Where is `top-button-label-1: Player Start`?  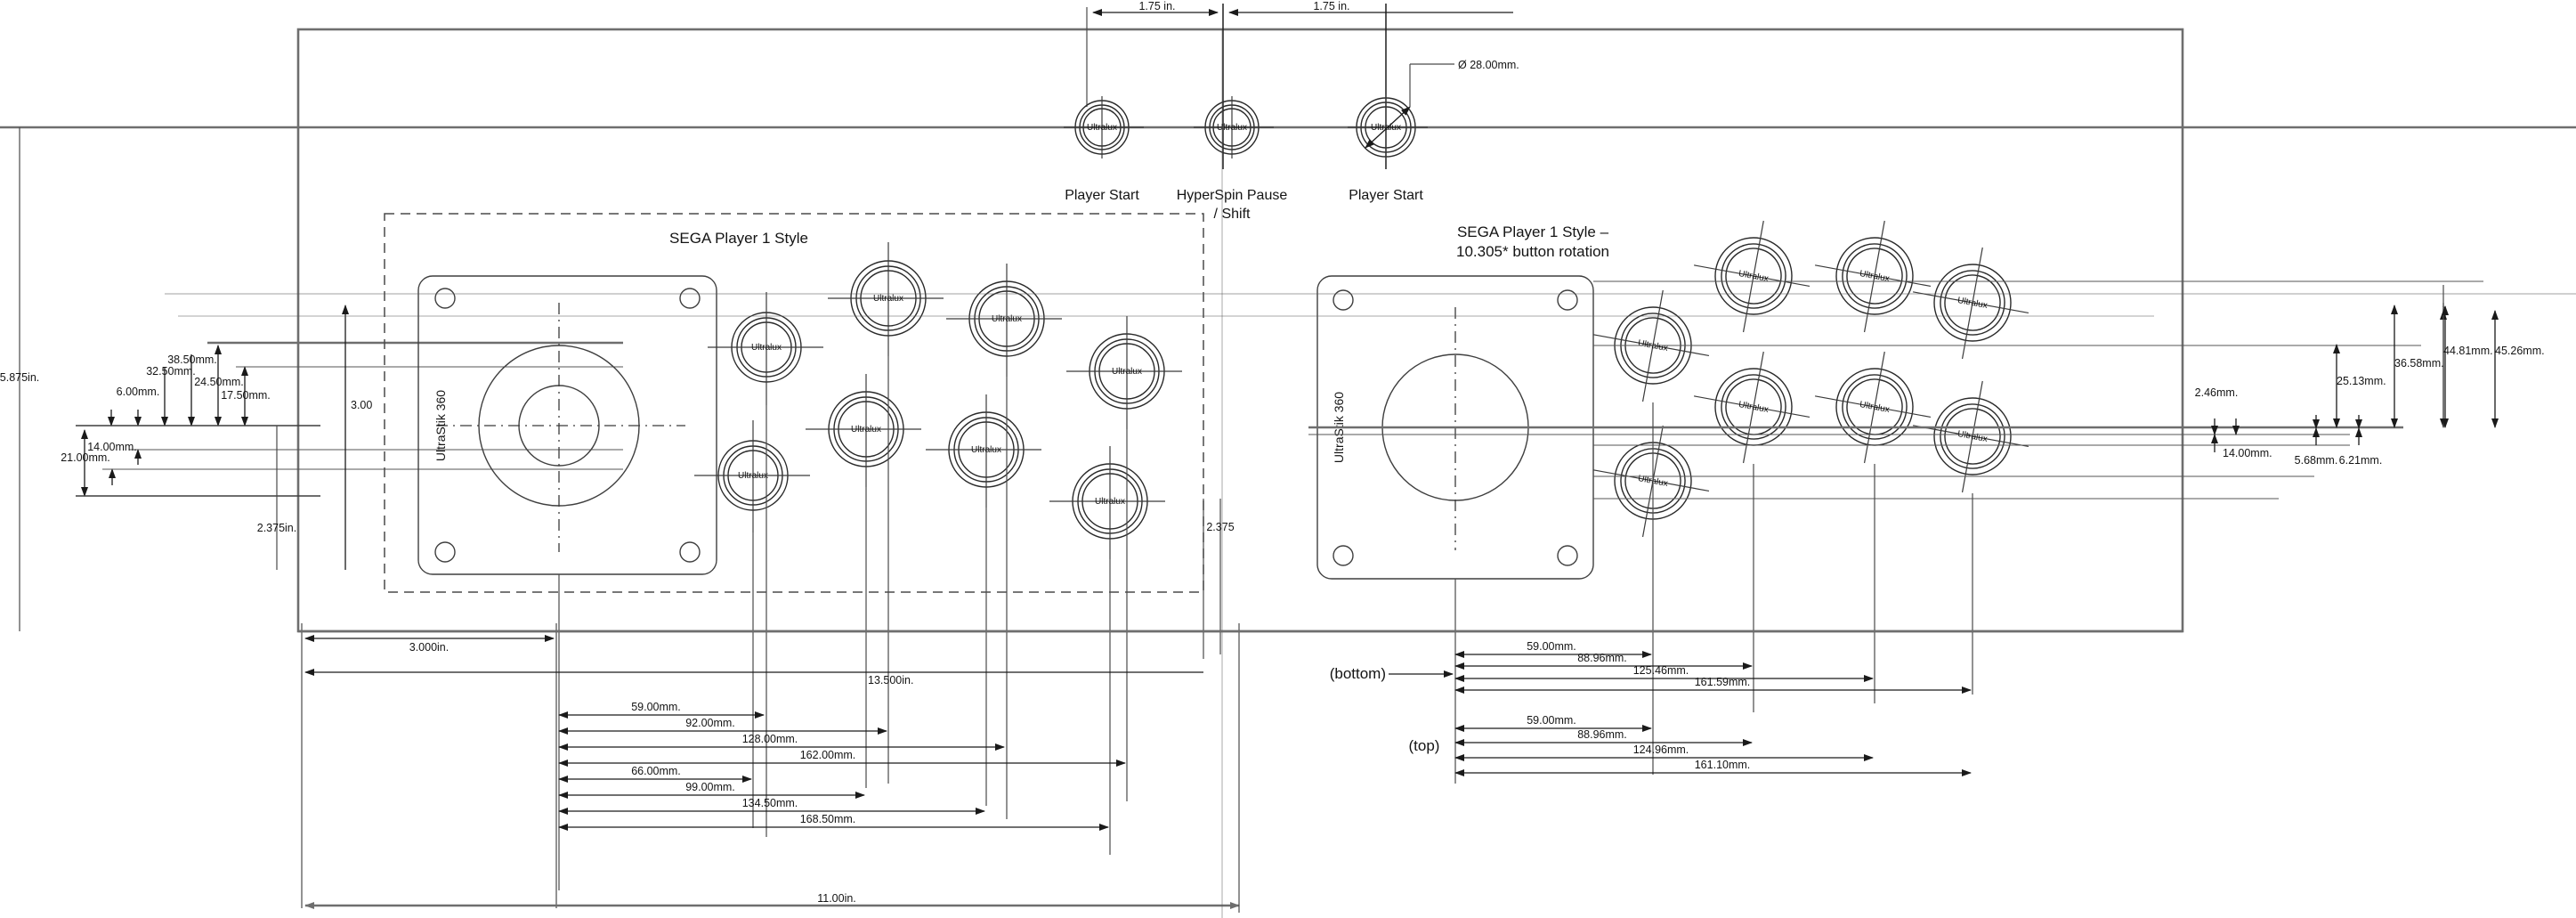 top-button-label-1: Player Start is located at coordinates (1102, 195).